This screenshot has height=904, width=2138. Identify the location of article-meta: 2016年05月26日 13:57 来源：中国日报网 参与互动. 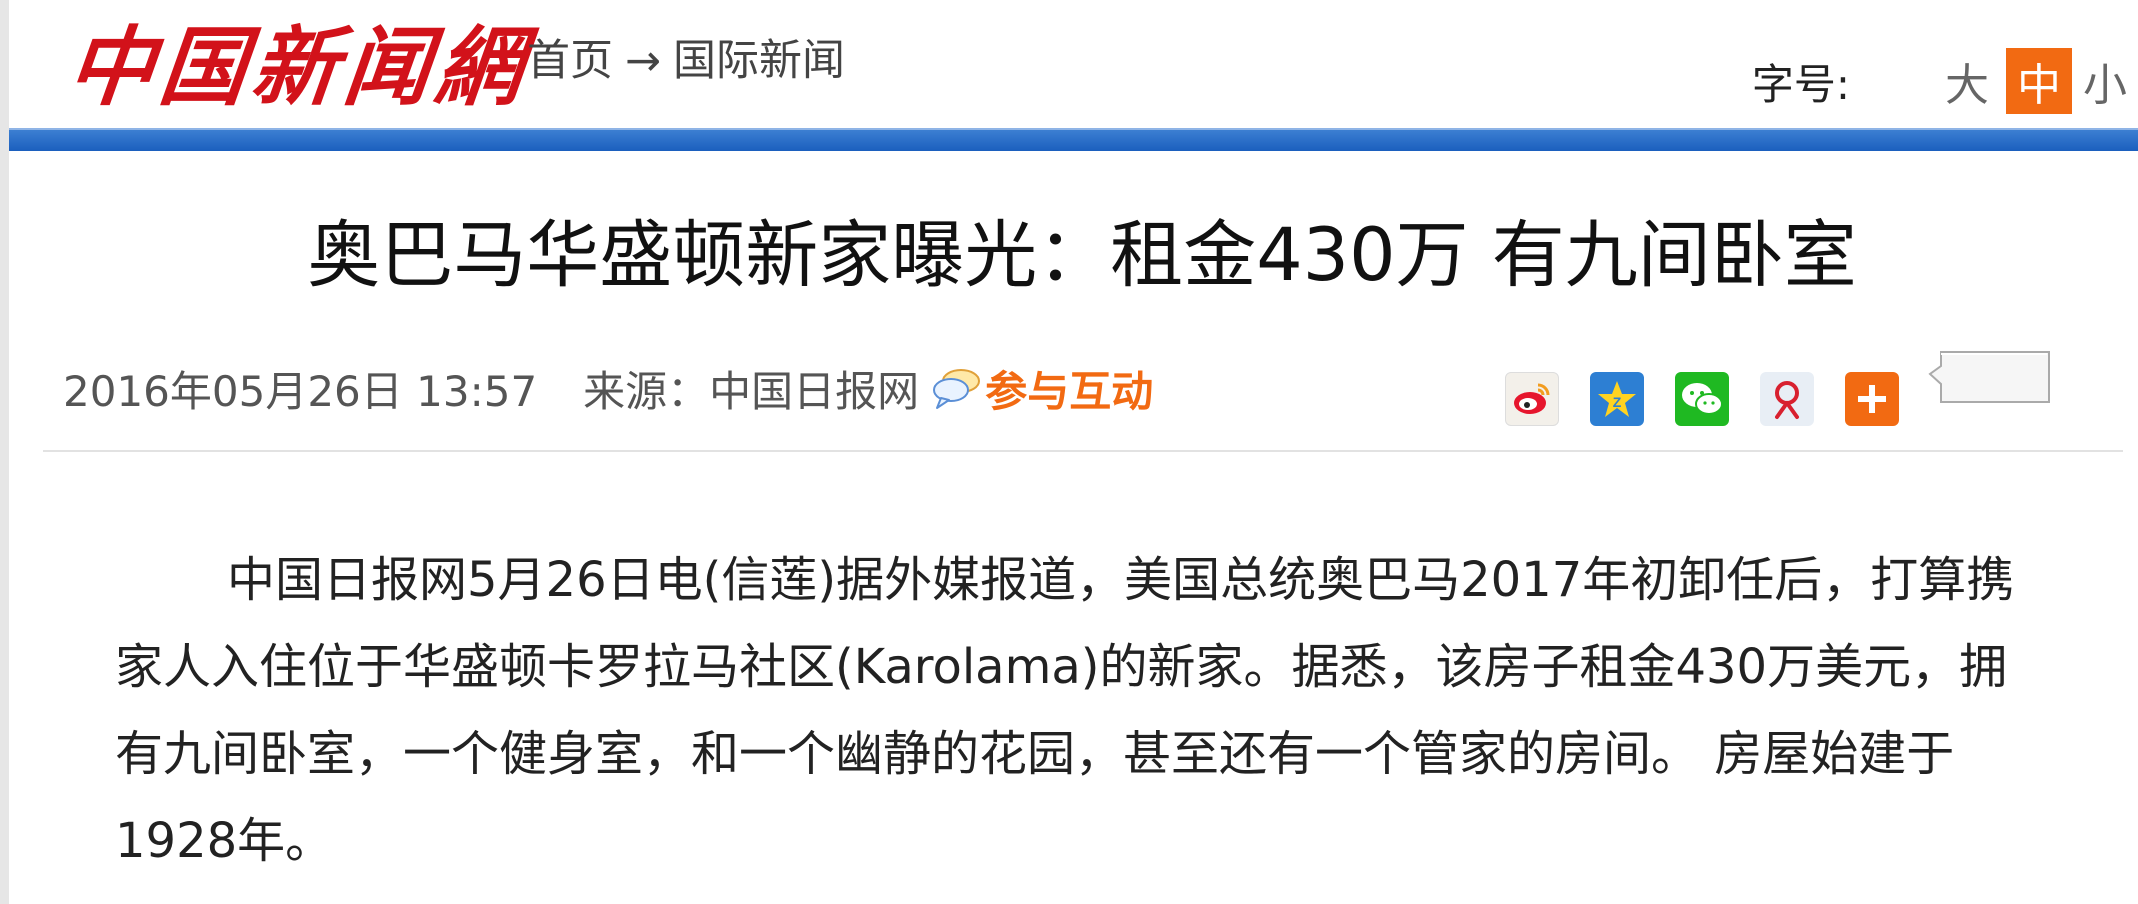
(608, 388).